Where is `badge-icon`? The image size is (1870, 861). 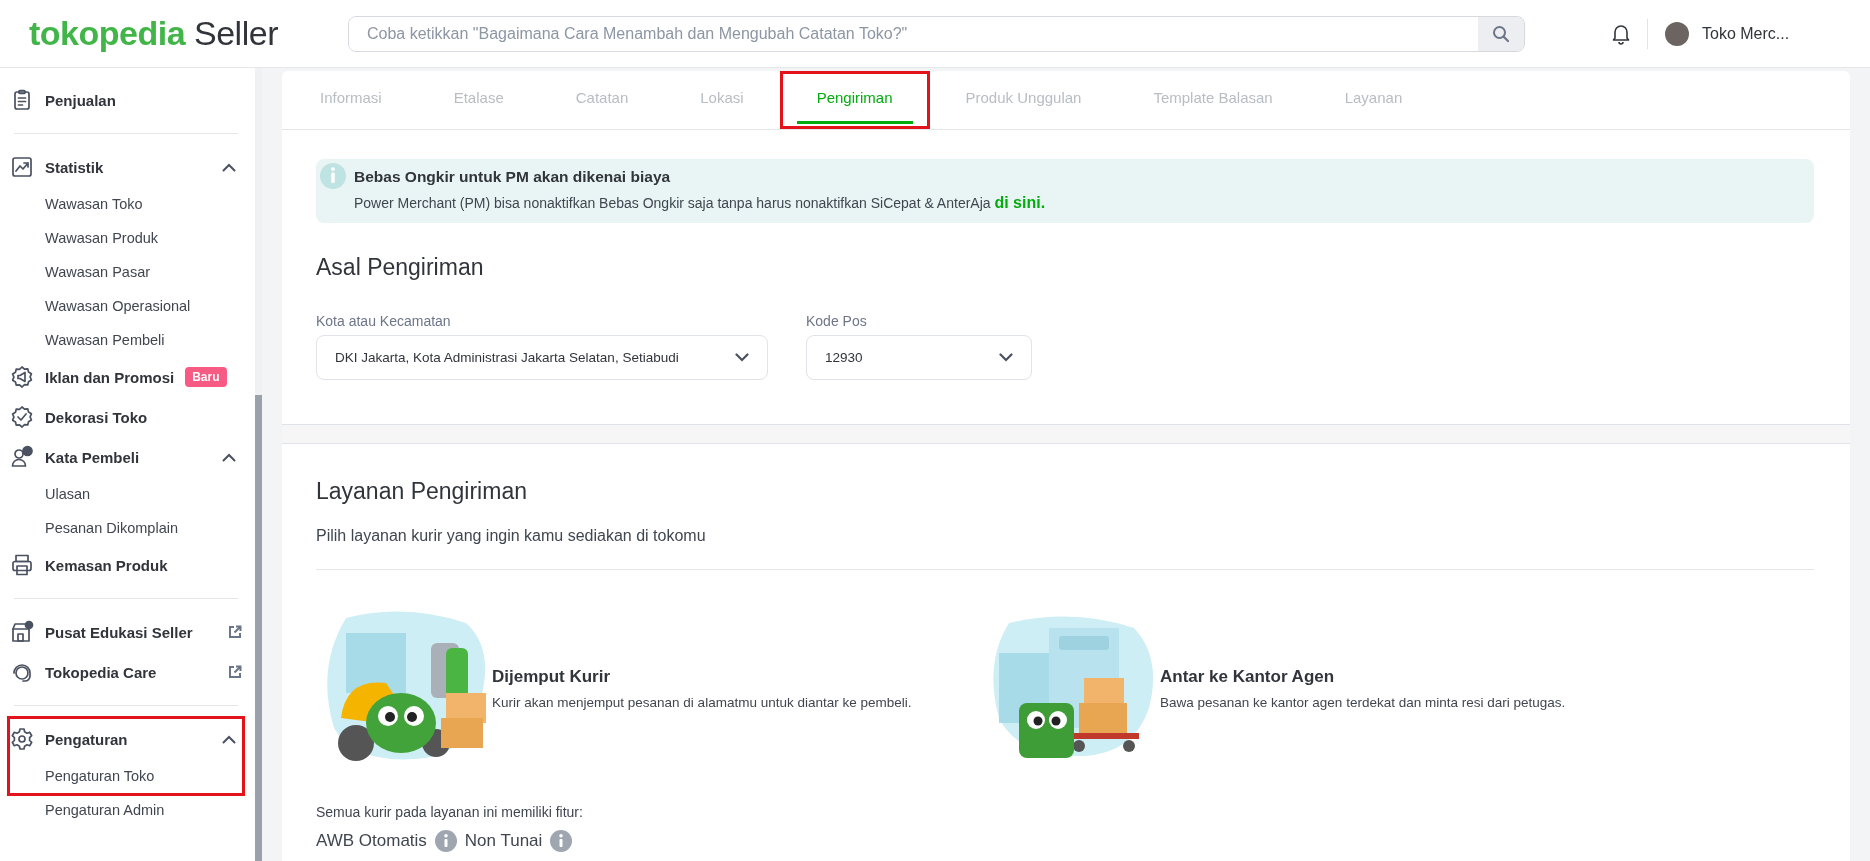
badge-icon is located at coordinates (22, 417).